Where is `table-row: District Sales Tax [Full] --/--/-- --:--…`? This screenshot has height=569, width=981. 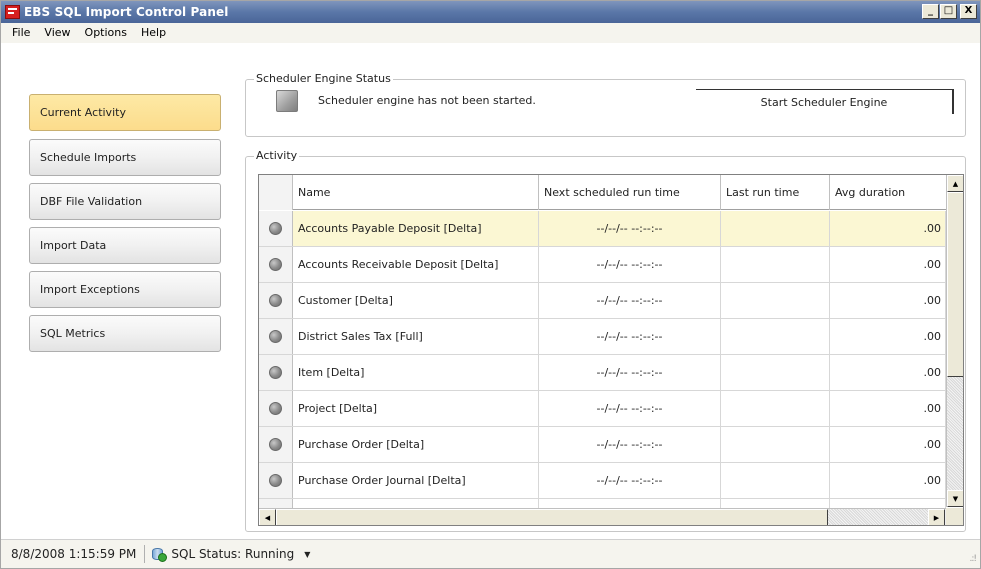
table-row: District Sales Tax [Full] --/--/-- --:--… is located at coordinates (602, 337).